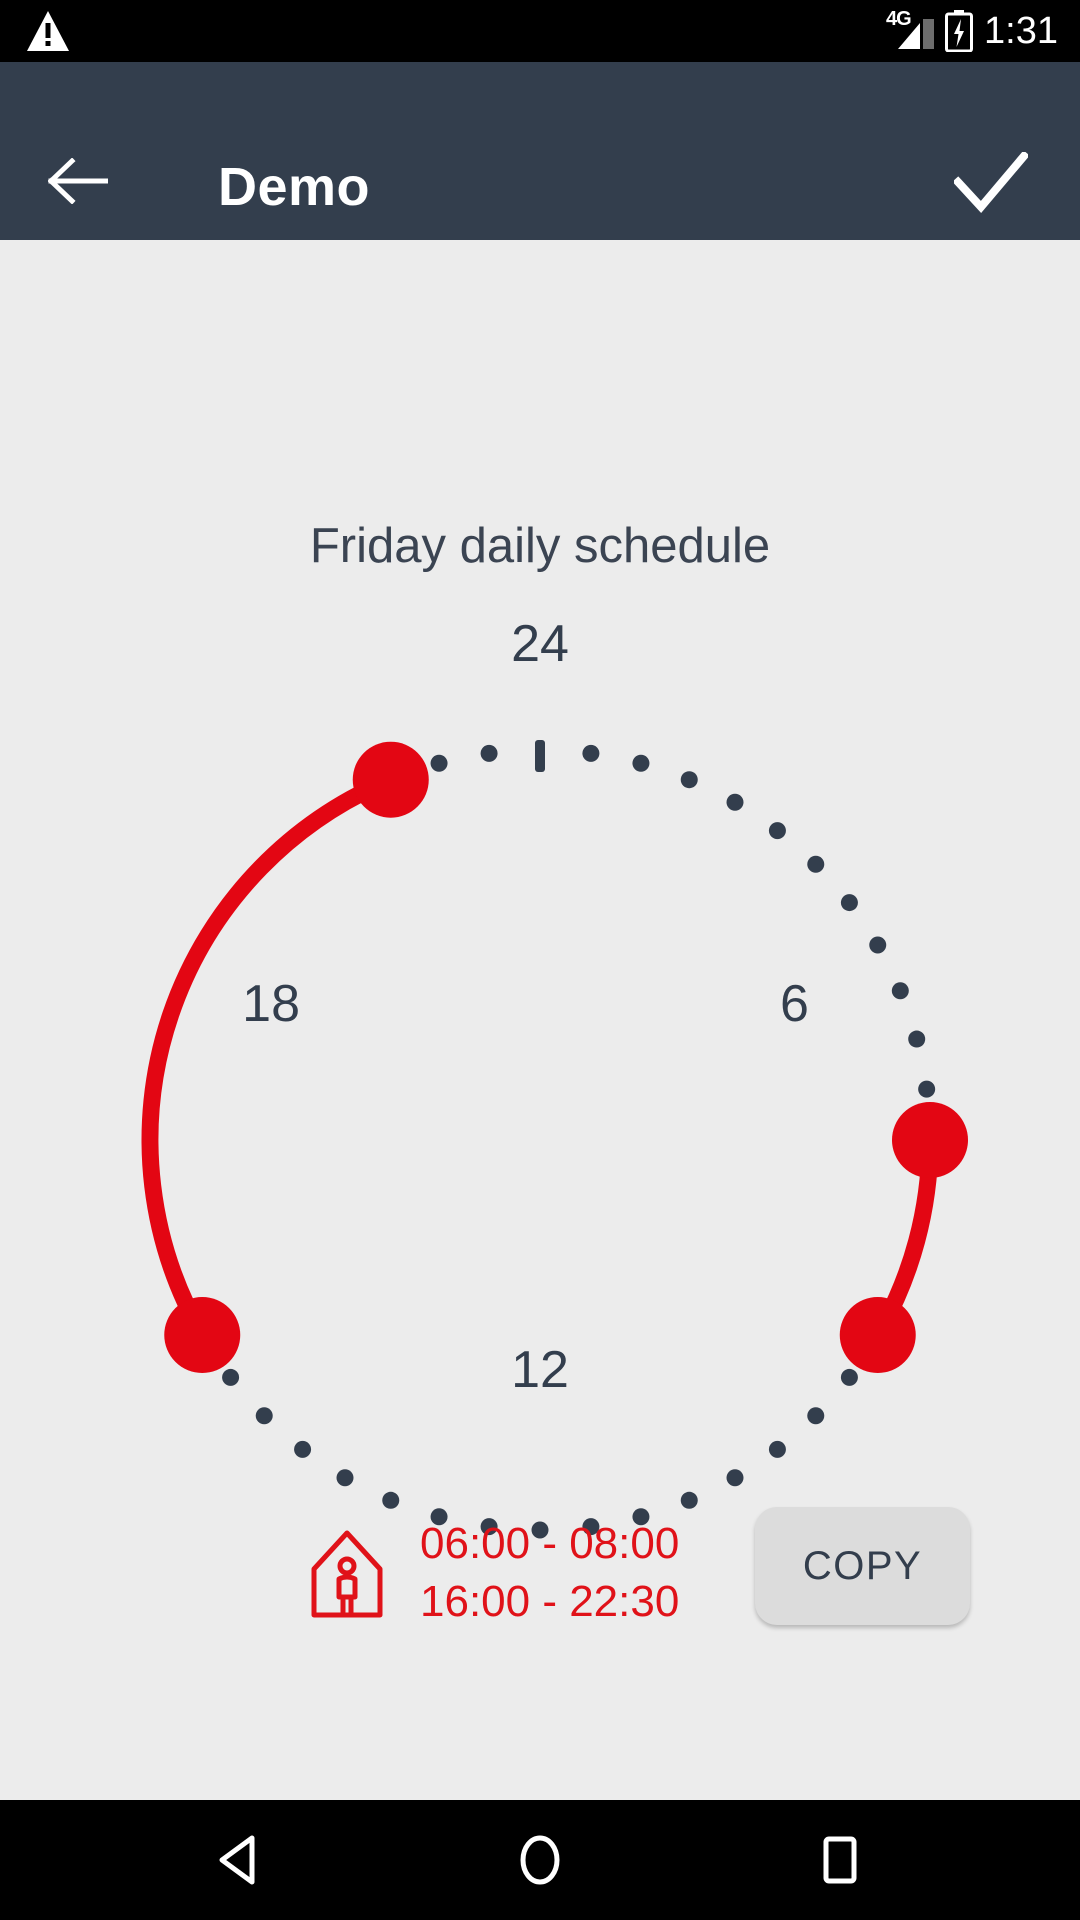  I want to click on back-arrow-icon, so click(78, 181).